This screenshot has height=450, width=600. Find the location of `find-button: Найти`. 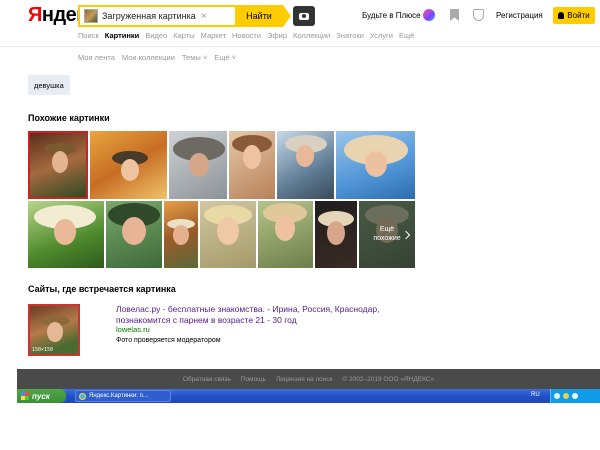

find-button: Найти is located at coordinates (263, 16).